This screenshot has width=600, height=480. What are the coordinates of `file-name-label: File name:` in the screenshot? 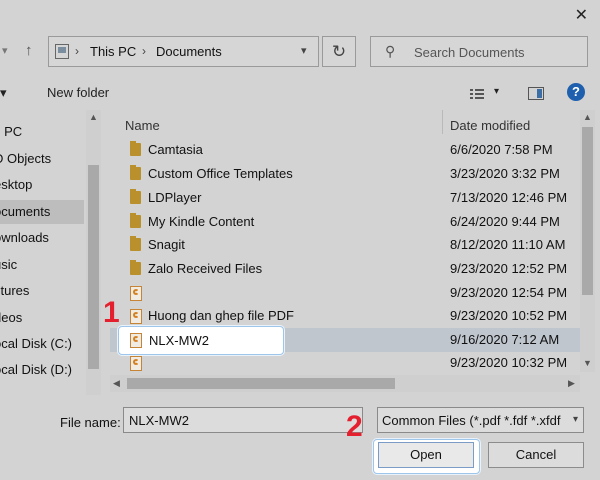 It's located at (90, 422).